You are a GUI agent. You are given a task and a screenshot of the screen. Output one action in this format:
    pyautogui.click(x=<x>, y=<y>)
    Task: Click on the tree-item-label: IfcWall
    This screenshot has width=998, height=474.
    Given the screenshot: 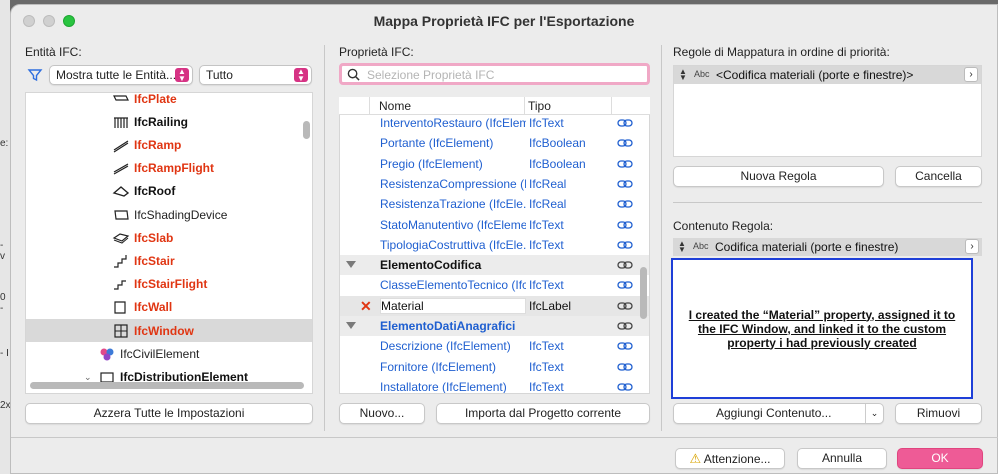 What is the action you would take?
    pyautogui.click(x=153, y=306)
    